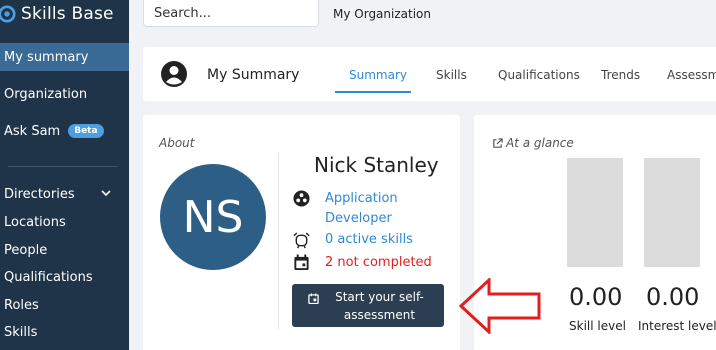  Describe the element at coordinates (378, 263) in the screenshot. I see `not-completed-status: 2 not completed` at that location.